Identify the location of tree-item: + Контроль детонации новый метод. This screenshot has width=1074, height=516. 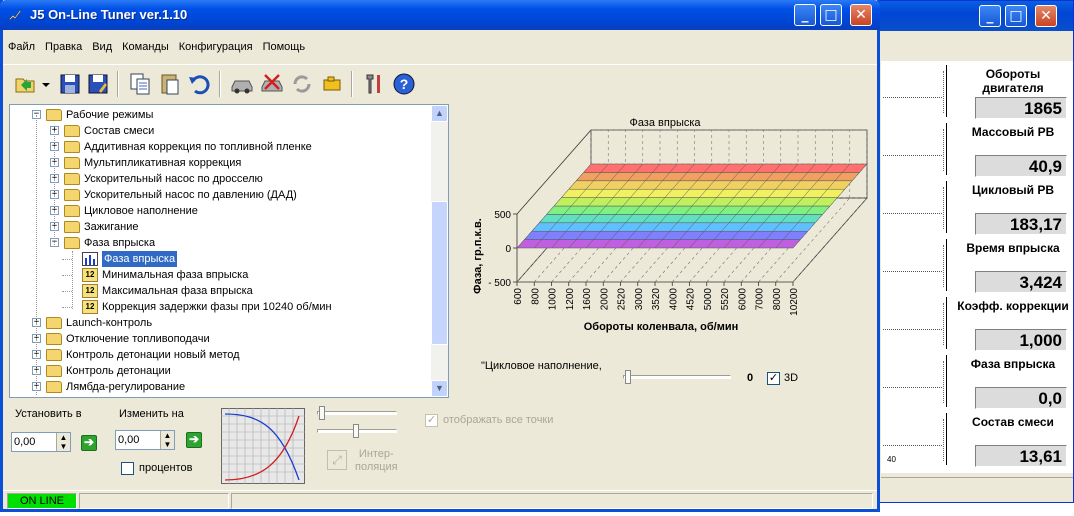
(220, 355).